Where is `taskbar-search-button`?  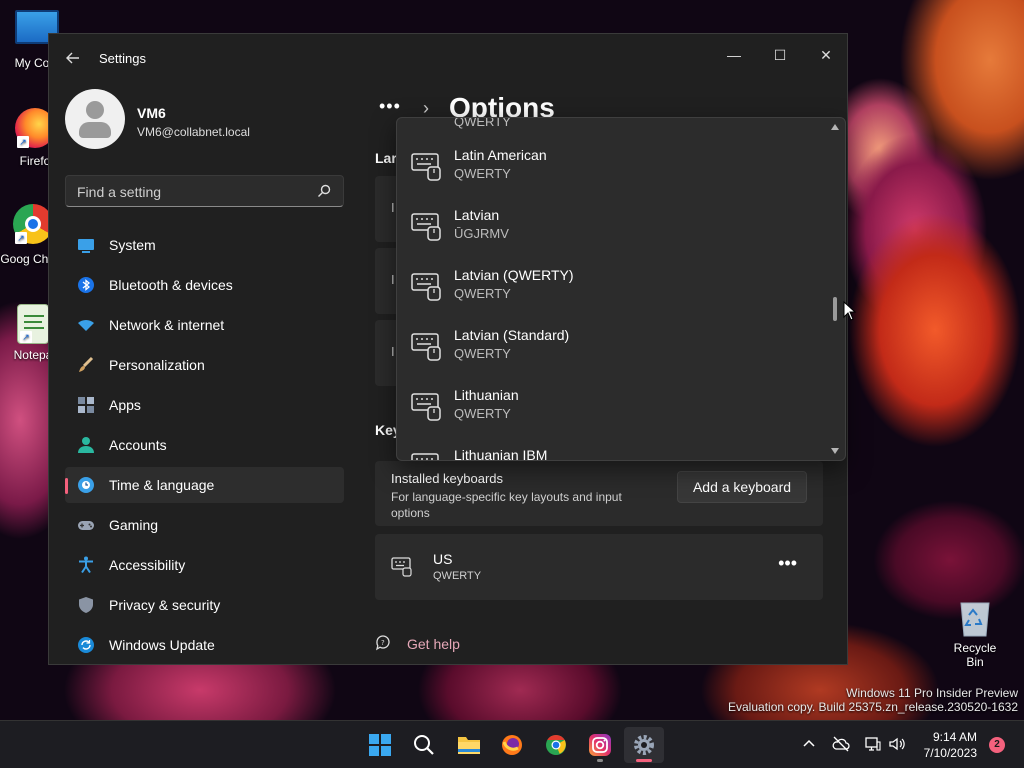
taskbar-search-button is located at coordinates (424, 745).